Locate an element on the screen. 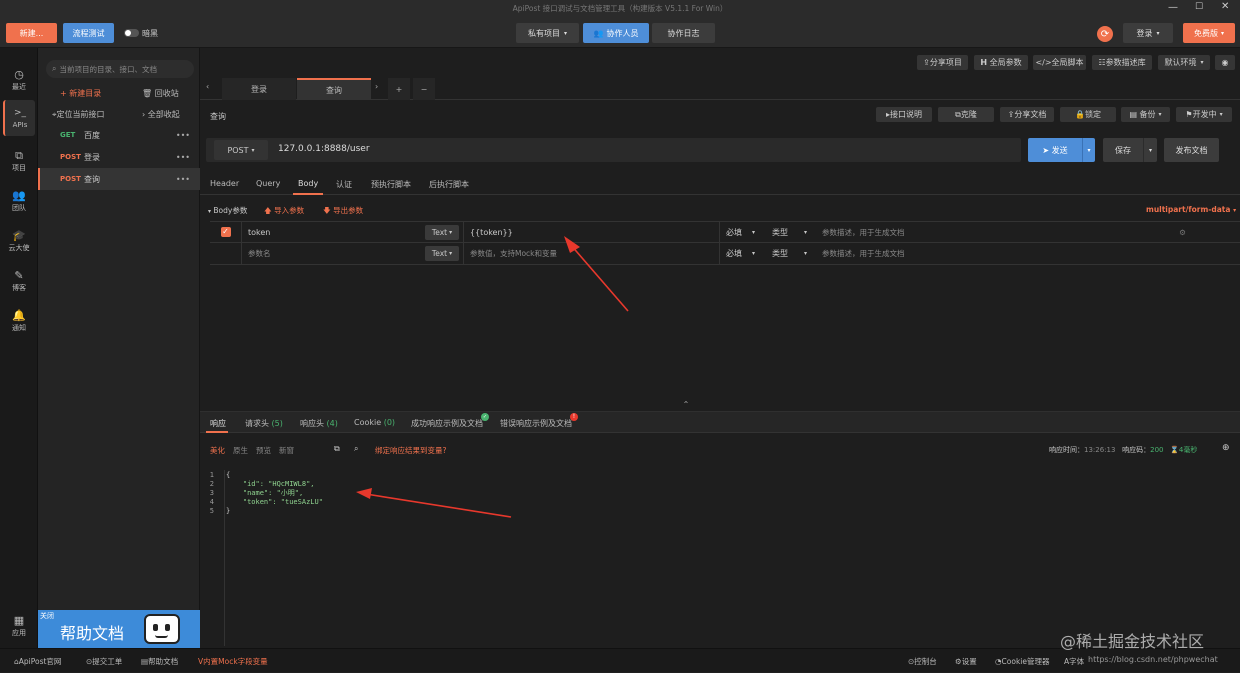 Image resolution: width=1240 pixels, height=673 pixels. publish-doc-button: 发布文档 is located at coordinates (1191, 150).